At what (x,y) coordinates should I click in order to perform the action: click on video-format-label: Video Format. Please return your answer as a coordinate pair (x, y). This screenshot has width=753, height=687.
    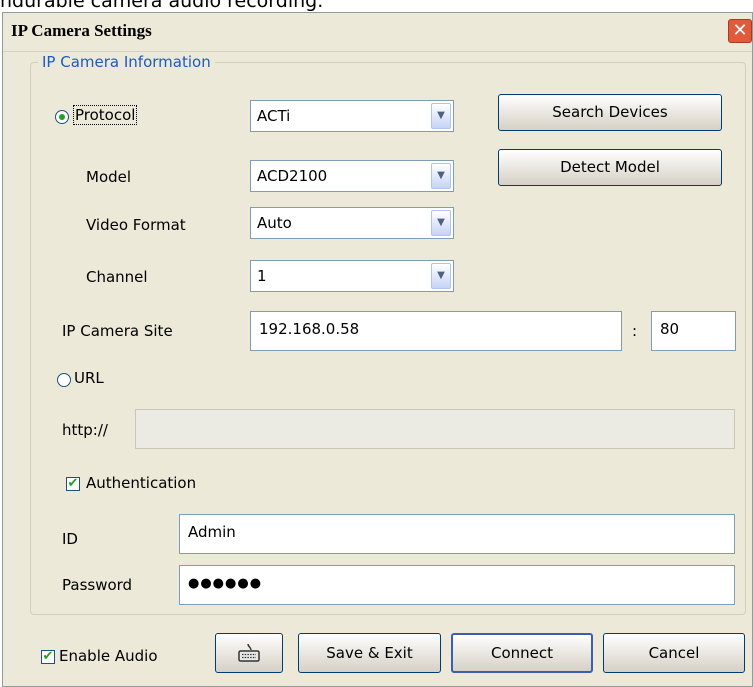
    Looking at the image, I should click on (136, 225).